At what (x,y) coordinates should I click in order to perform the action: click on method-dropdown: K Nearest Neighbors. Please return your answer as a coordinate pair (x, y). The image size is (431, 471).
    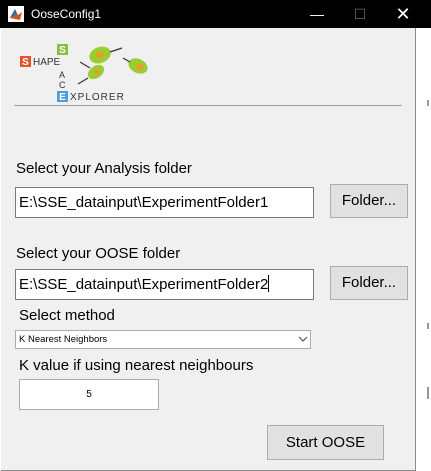
    Looking at the image, I should click on (163, 339).